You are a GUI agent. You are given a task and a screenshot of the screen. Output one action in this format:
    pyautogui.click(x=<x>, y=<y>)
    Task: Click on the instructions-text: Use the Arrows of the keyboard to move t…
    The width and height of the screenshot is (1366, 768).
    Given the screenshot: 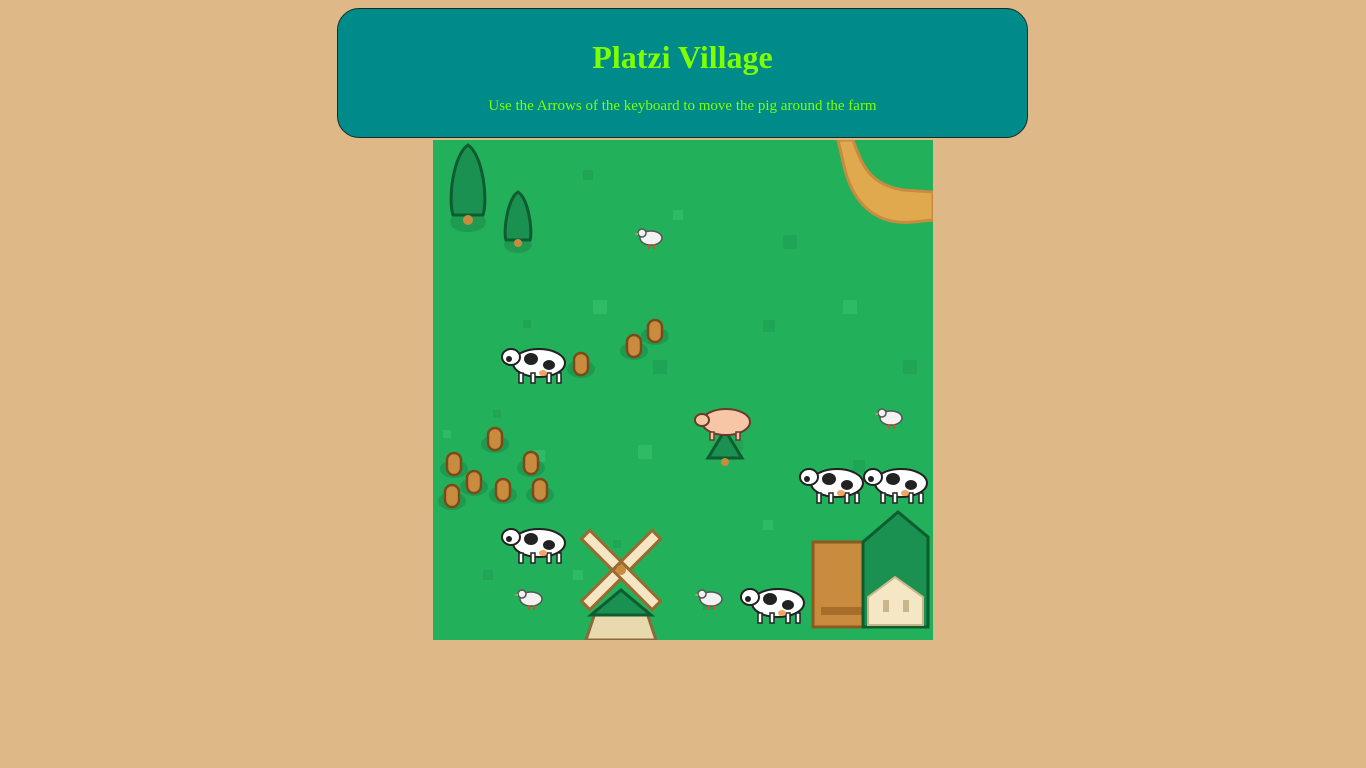 What is the action you would take?
    pyautogui.click(x=682, y=106)
    